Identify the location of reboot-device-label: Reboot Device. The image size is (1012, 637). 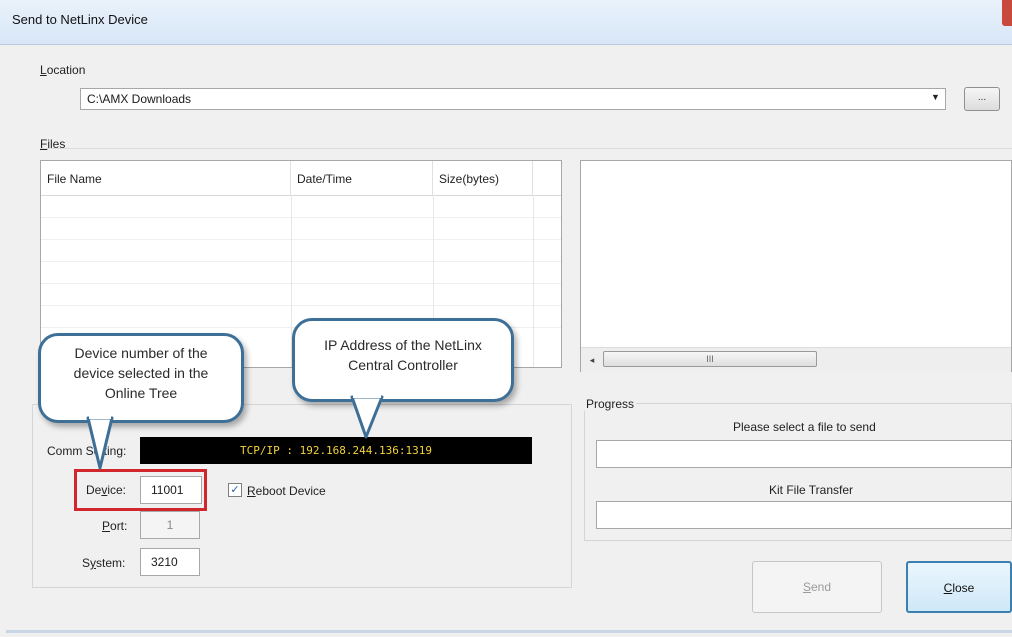
(286, 491).